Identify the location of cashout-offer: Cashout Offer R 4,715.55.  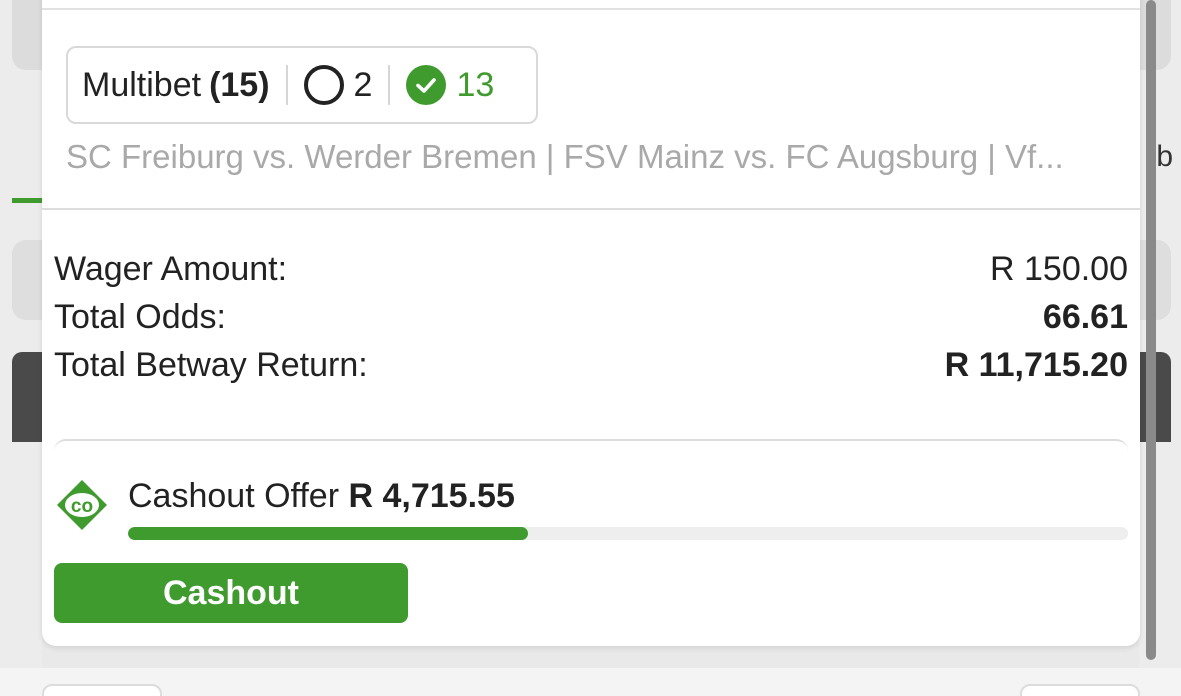
(321, 496).